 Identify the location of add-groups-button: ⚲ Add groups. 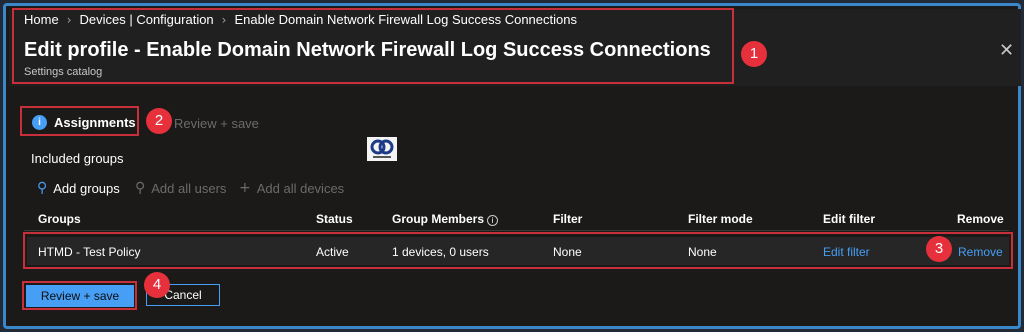
(78, 188).